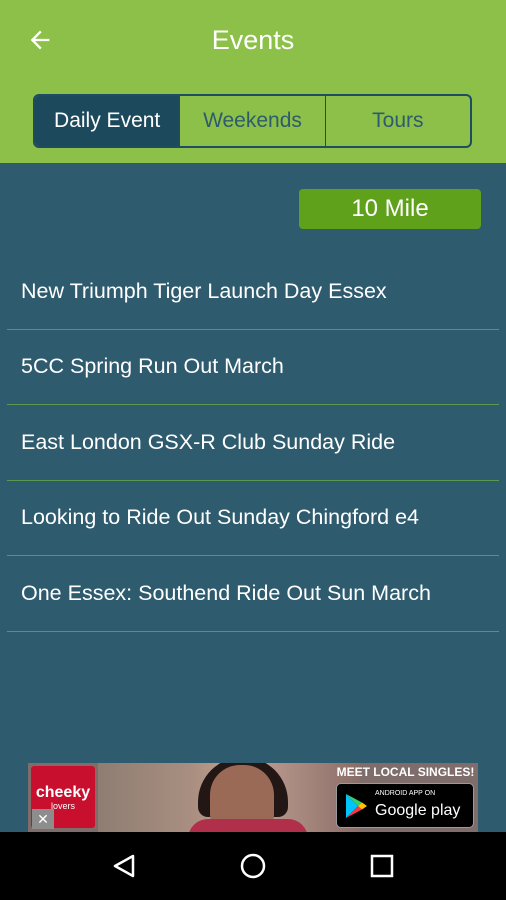 The height and width of the screenshot is (900, 506). What do you see at coordinates (63, 792) in the screenshot?
I see `ad-brand-name: cheeky` at bounding box center [63, 792].